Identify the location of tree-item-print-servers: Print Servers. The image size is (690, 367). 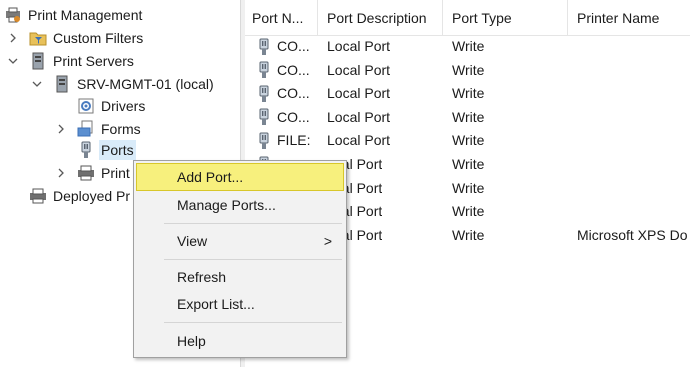
(82, 61).